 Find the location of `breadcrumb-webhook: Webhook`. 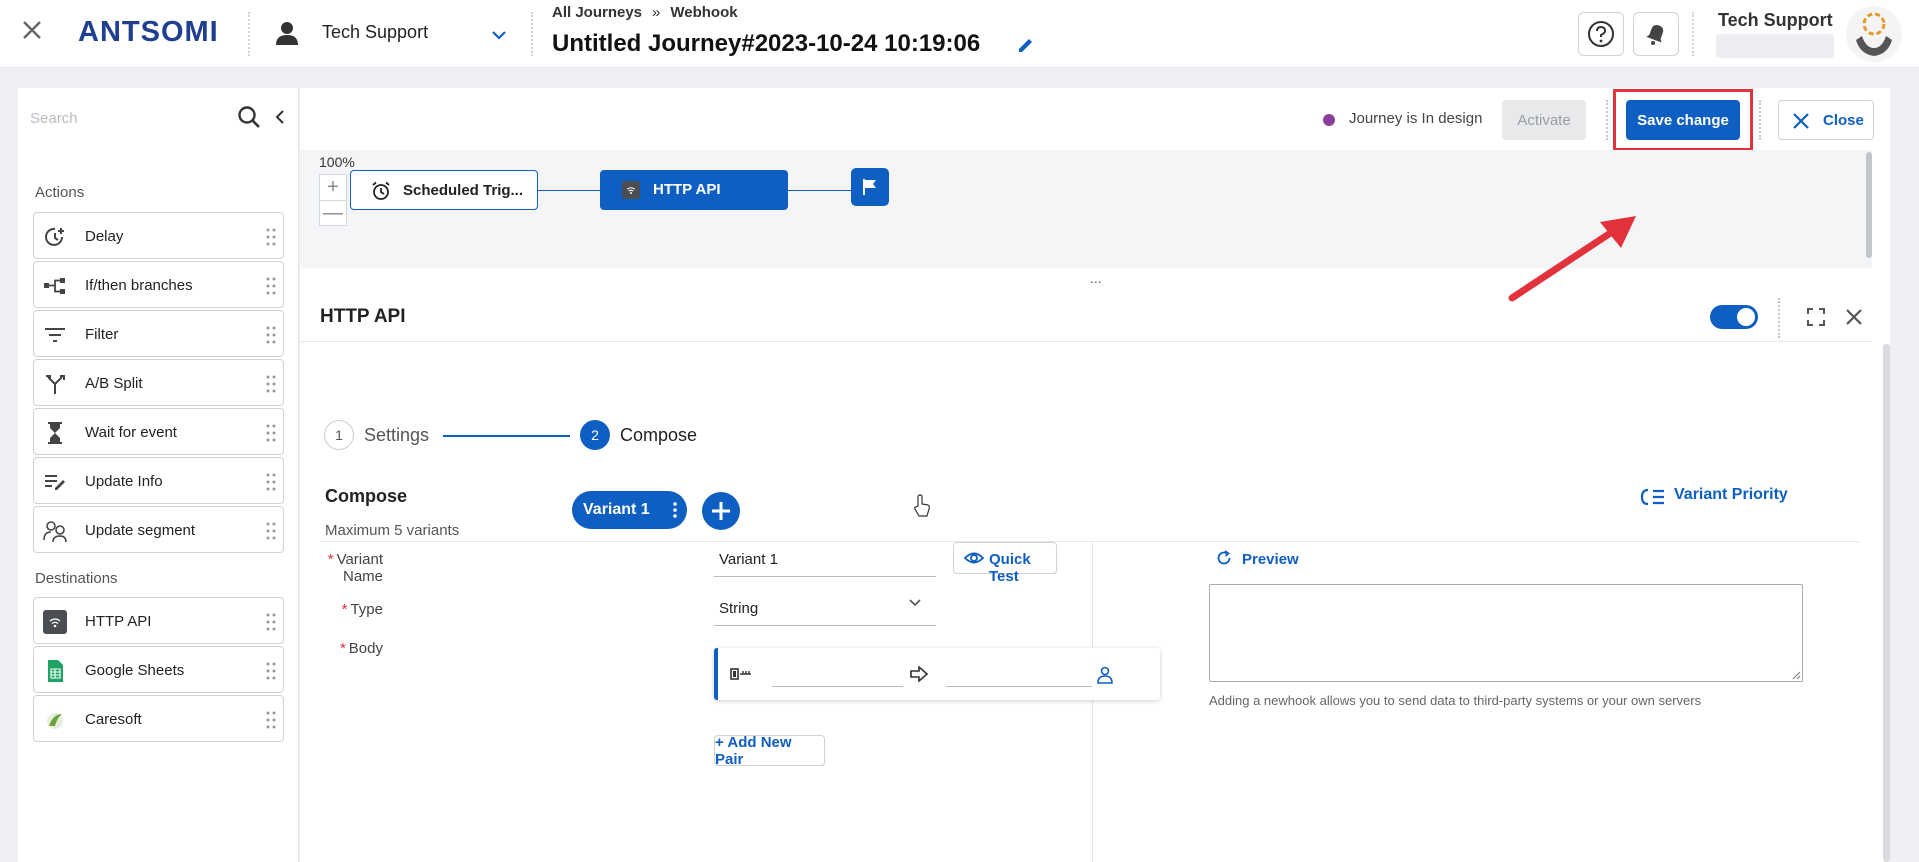

breadcrumb-webhook: Webhook is located at coordinates (703, 12).